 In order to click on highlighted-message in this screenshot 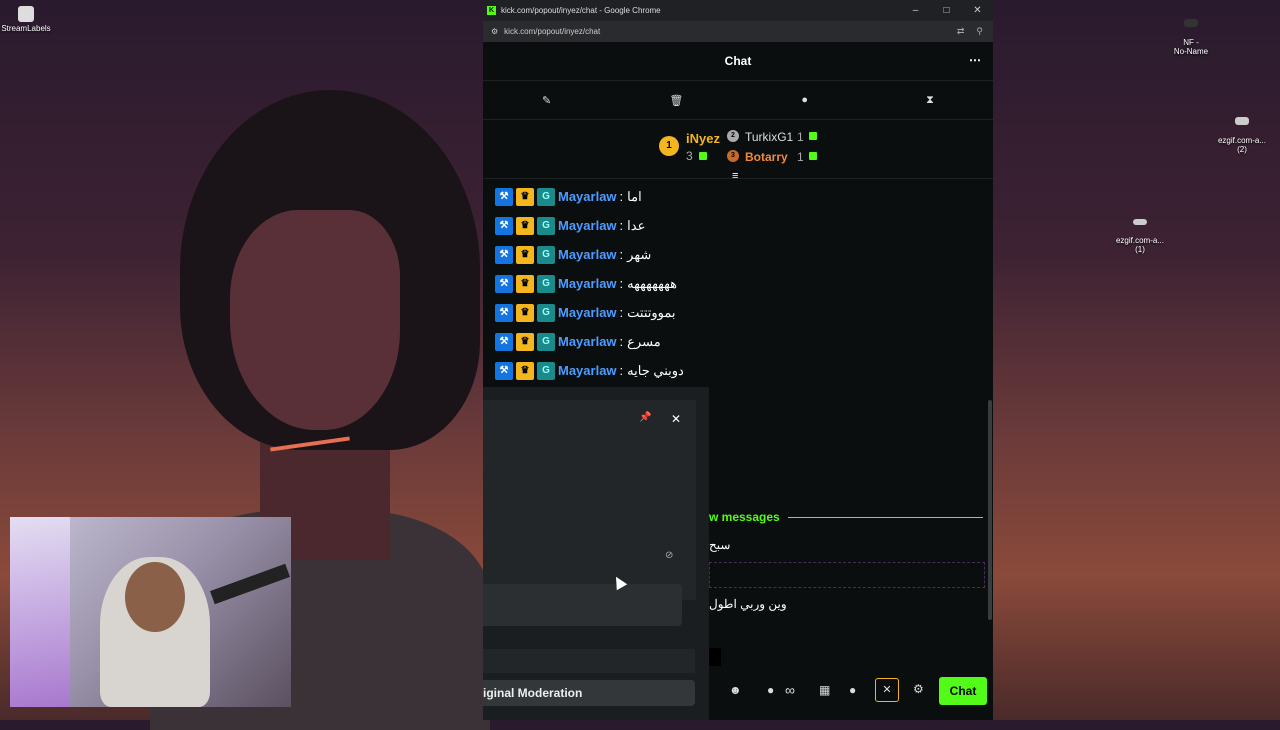, I will do `click(847, 575)`.